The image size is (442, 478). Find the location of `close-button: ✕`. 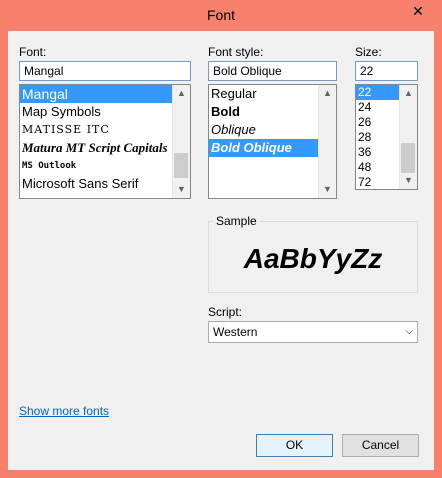

close-button: ✕ is located at coordinates (418, 11).